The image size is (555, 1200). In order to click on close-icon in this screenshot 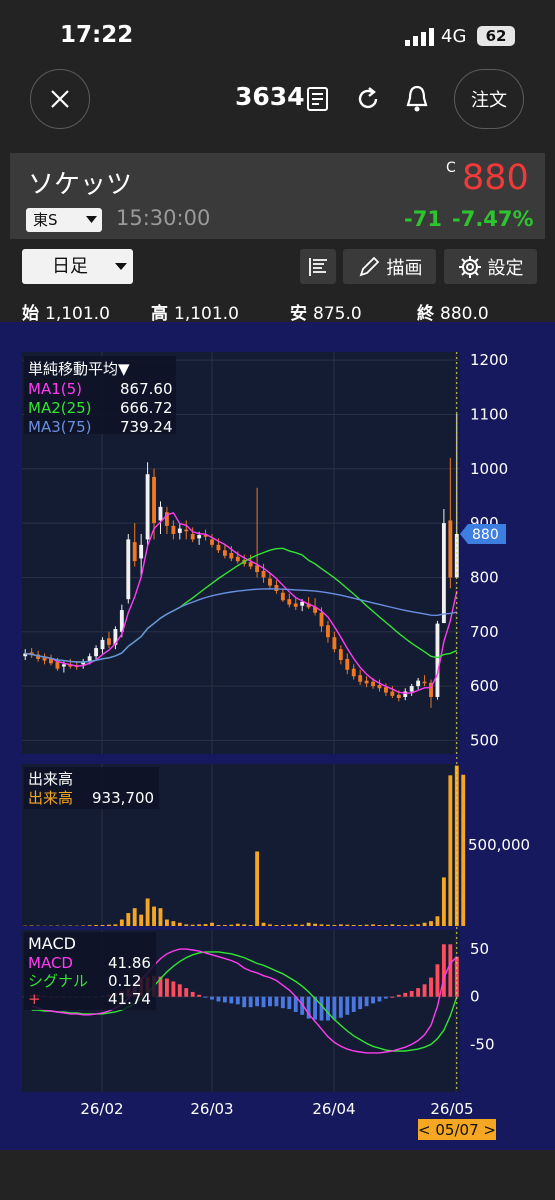, I will do `click(60, 99)`.